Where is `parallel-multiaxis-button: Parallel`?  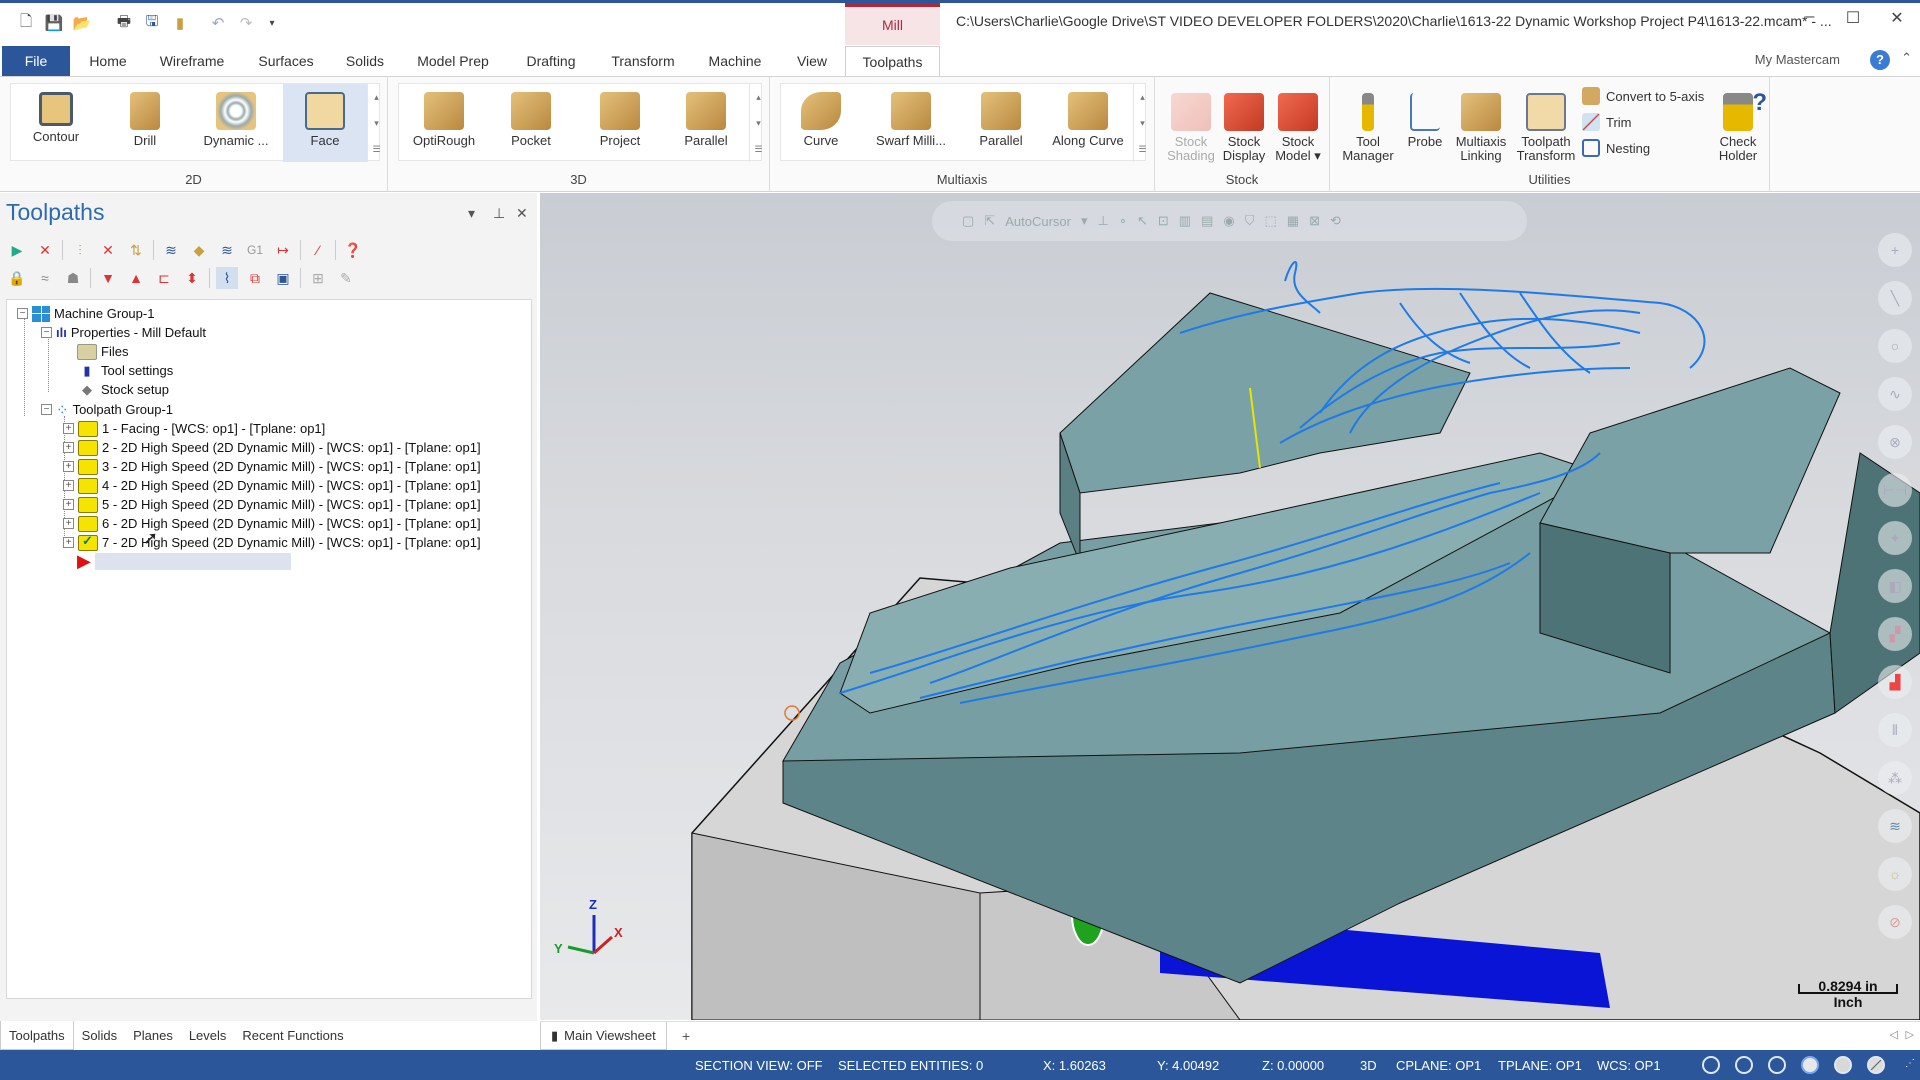
parallel-multiaxis-button: Parallel is located at coordinates (1001, 123).